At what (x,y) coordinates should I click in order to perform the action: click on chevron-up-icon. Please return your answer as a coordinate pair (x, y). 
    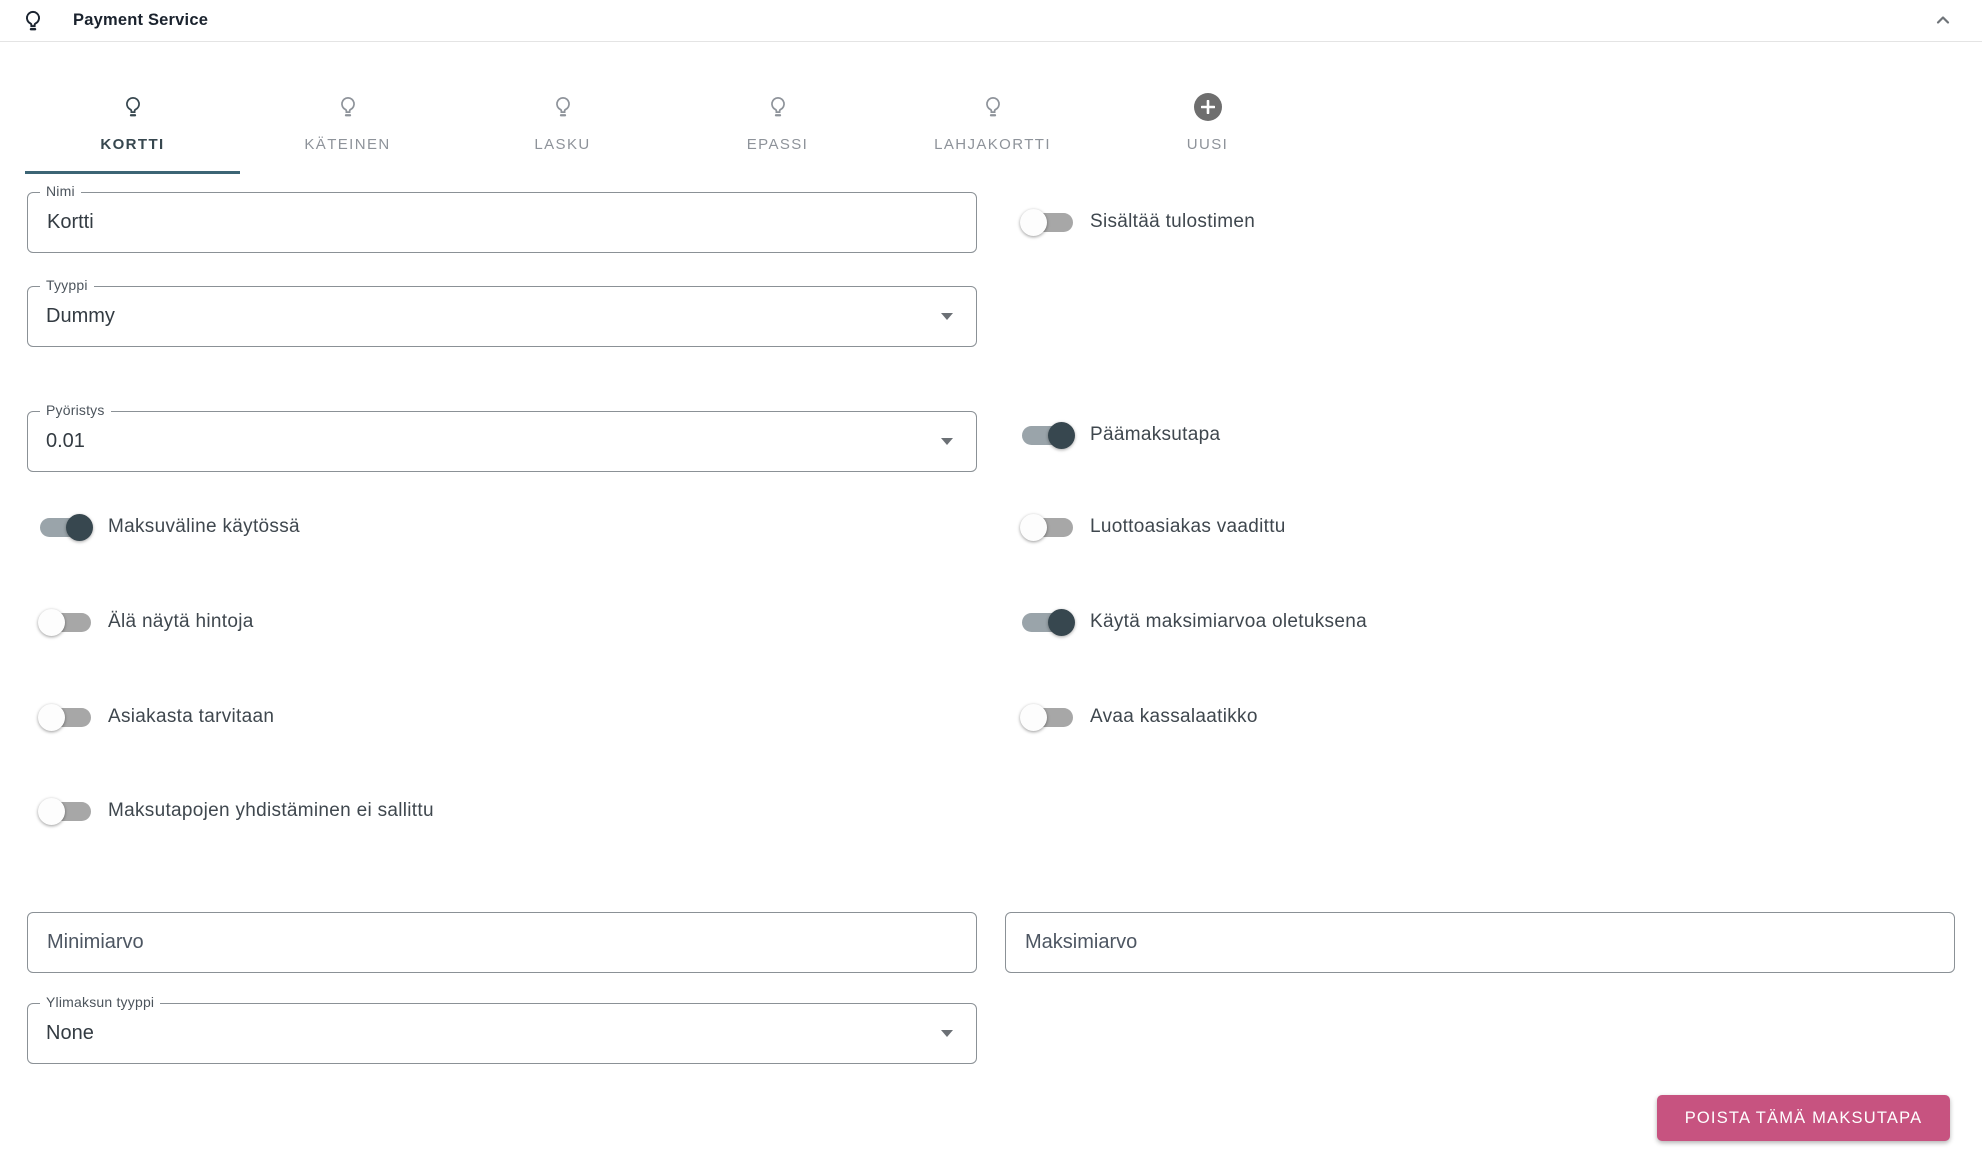
    Looking at the image, I should click on (1943, 25).